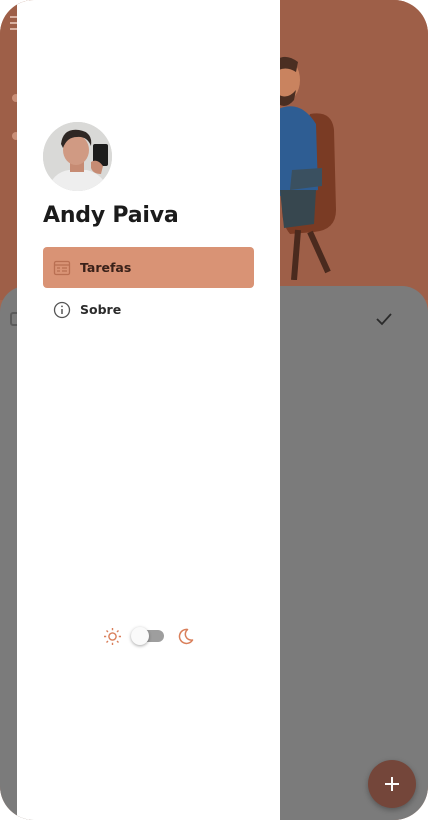 Image resolution: width=428 pixels, height=820 pixels. What do you see at coordinates (140, 636) in the screenshot?
I see `toggle-knob` at bounding box center [140, 636].